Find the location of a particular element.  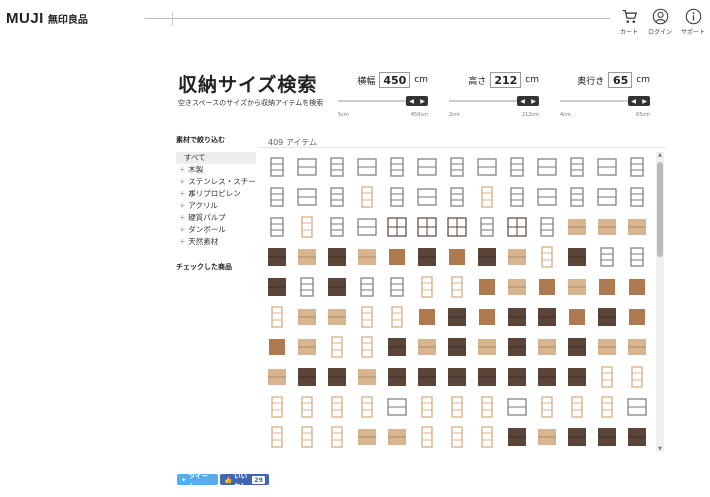

scroll-up-icon: ▲ is located at coordinates (660, 155).